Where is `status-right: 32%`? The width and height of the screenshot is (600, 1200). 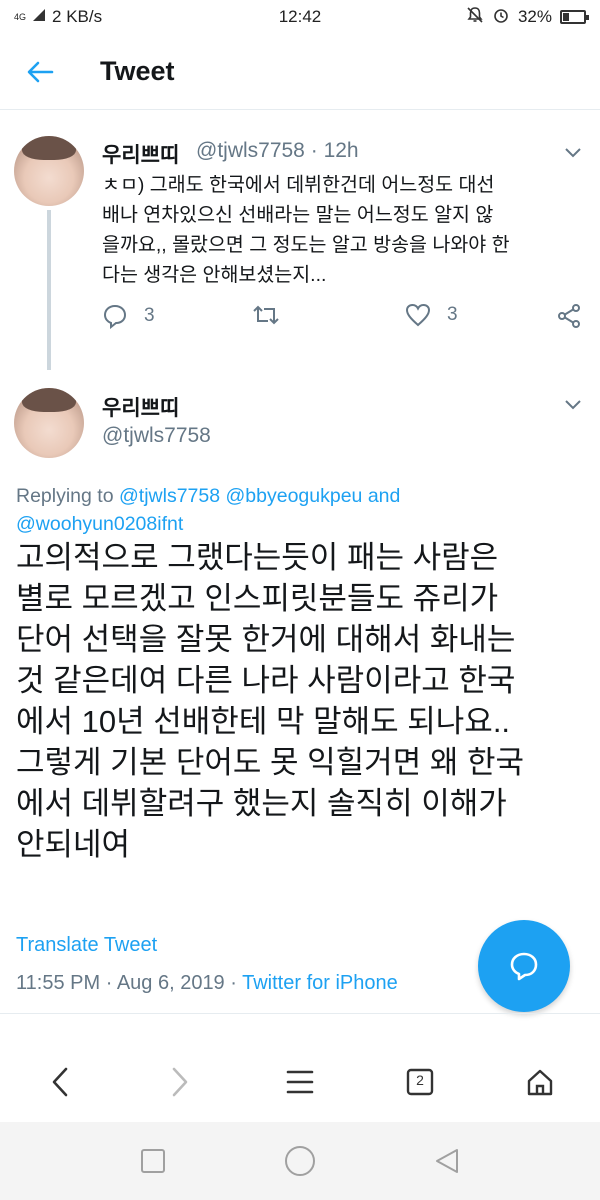
status-right: 32% is located at coordinates (527, 17).